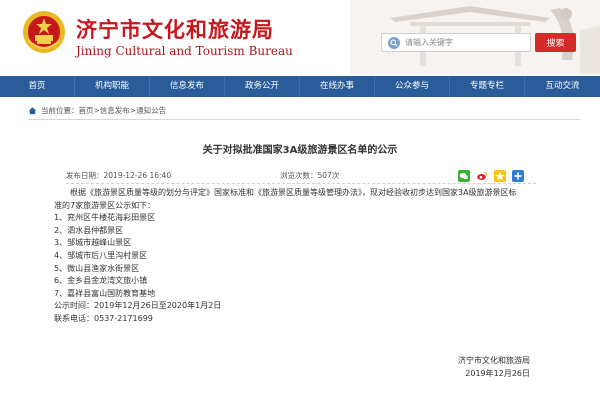 The width and height of the screenshot is (600, 404). Describe the element at coordinates (555, 42) in the screenshot. I see `search-button: 搜索` at that location.